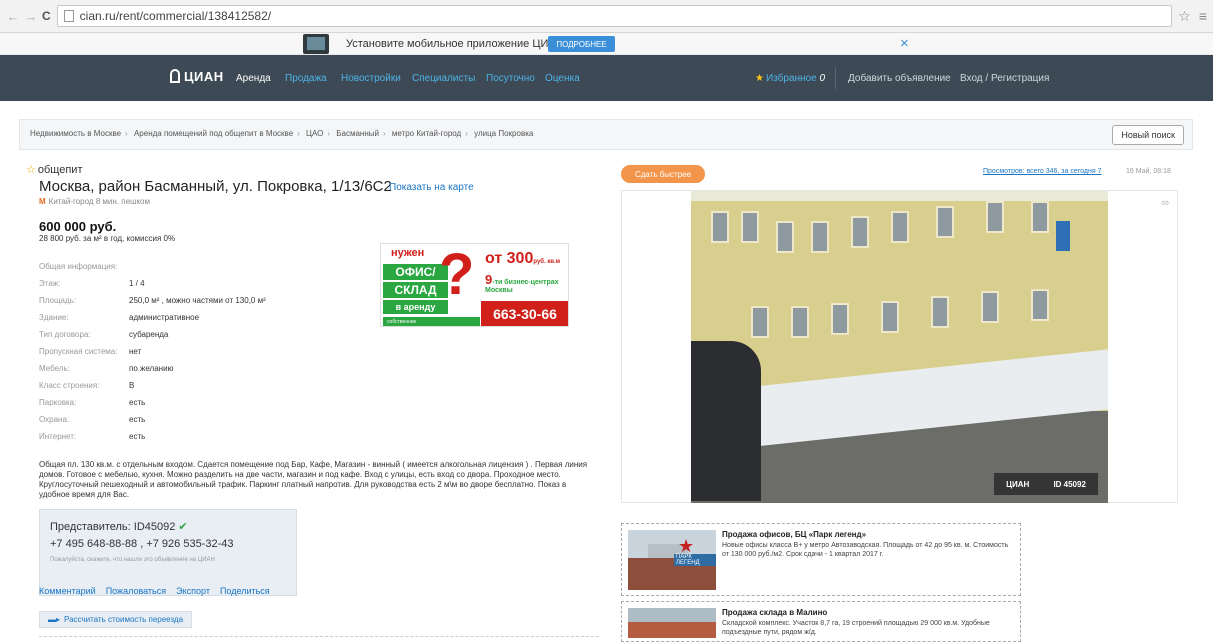 This screenshot has width=1213, height=642. What do you see at coordinates (426, 133) in the screenshot?
I see `breadcrumb-item: метро Китай-город` at bounding box center [426, 133].